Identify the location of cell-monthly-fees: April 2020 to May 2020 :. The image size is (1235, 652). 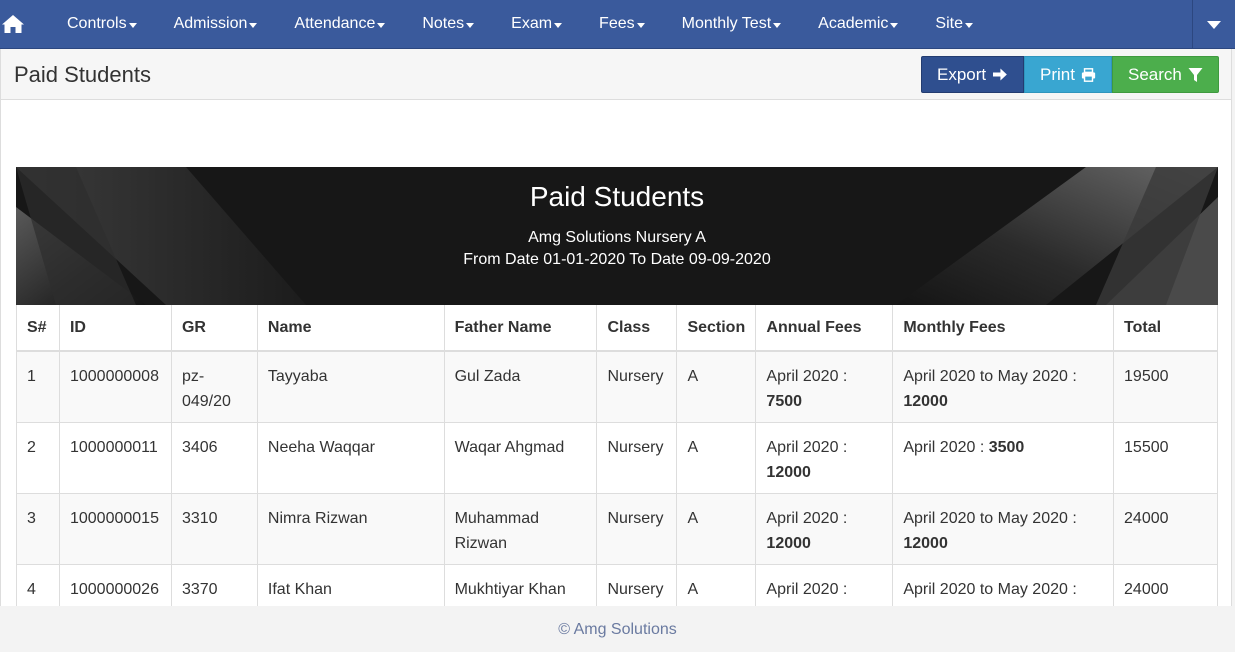
(1003, 584).